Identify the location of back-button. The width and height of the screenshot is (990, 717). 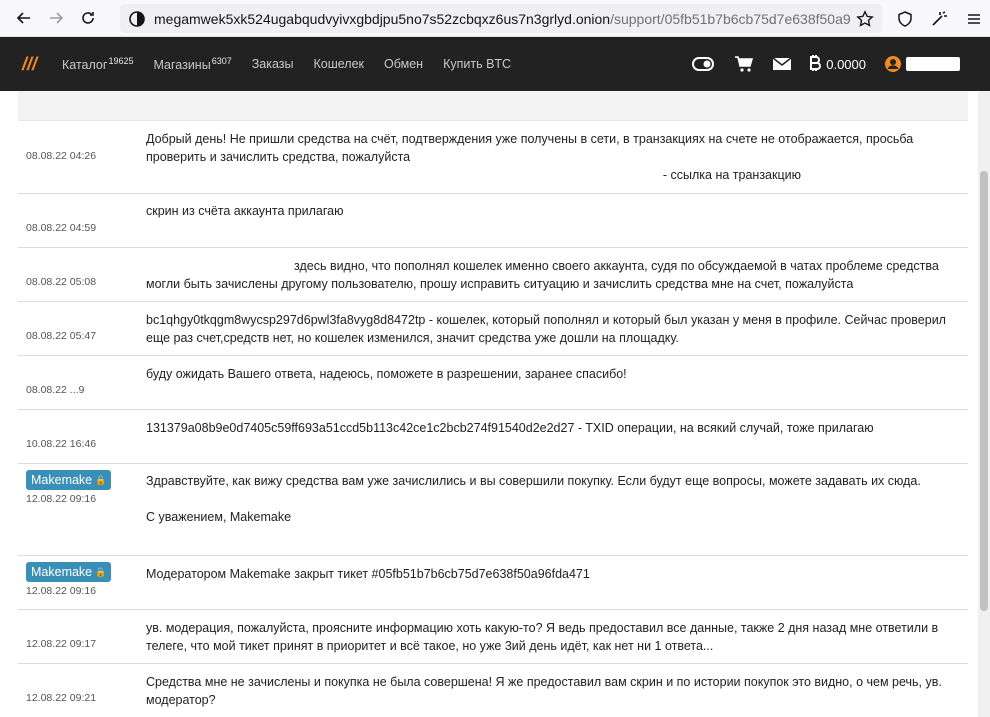
(24, 18).